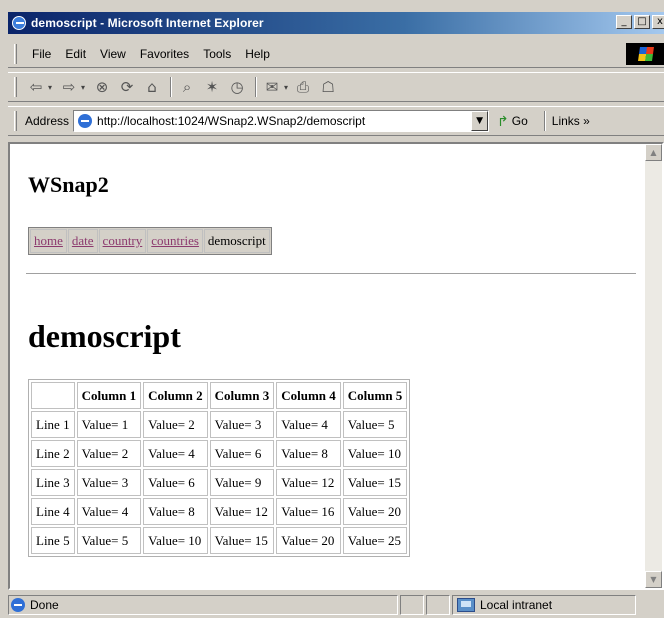 The width and height of the screenshot is (664, 618). What do you see at coordinates (53, 453) in the screenshot?
I see `row-label: Line 2` at bounding box center [53, 453].